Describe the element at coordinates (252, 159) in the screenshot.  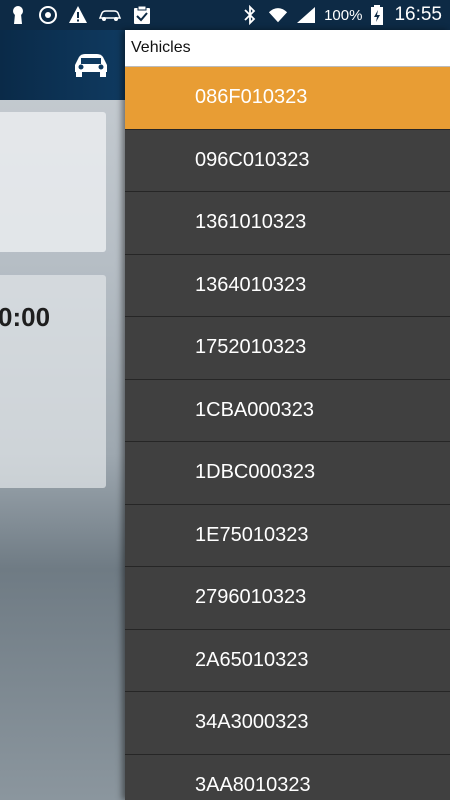
I see `vehicle-id-label: 096C010323` at that location.